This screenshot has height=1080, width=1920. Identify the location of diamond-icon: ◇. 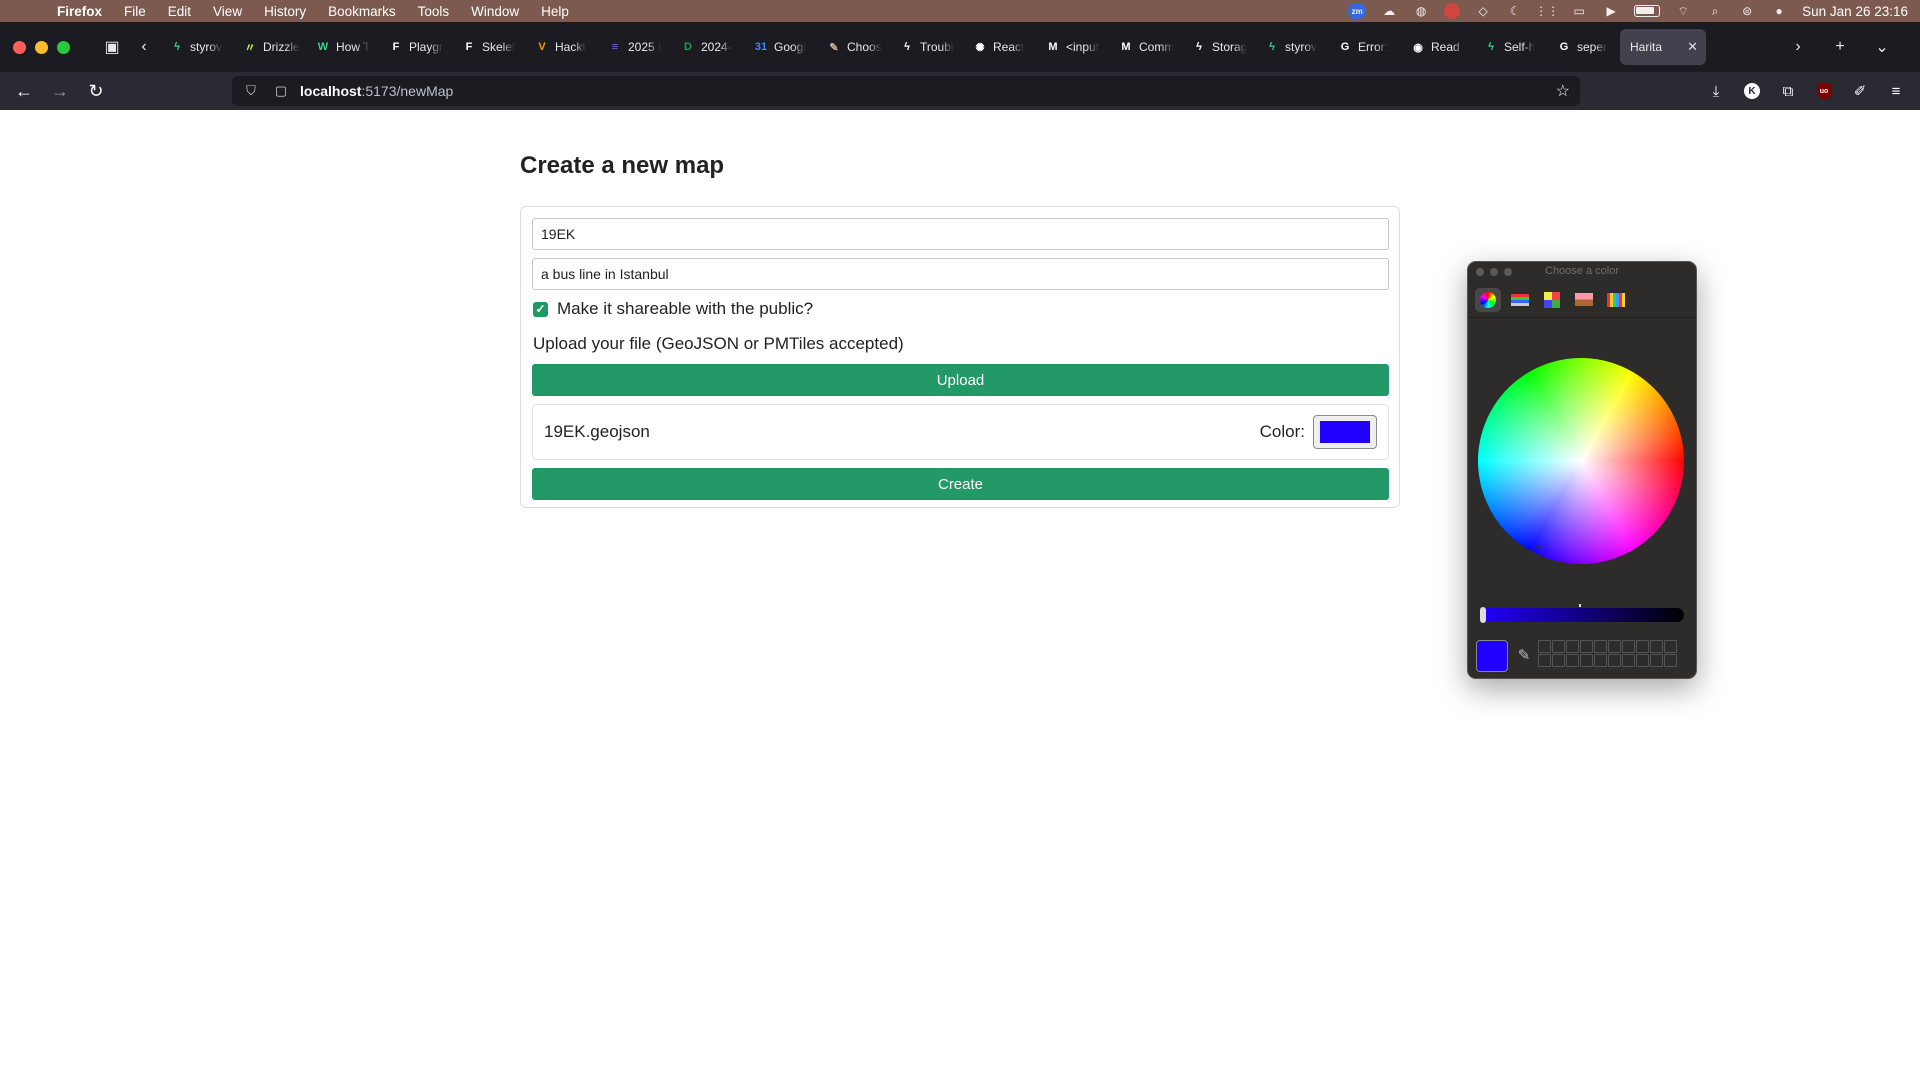
(1483, 11).